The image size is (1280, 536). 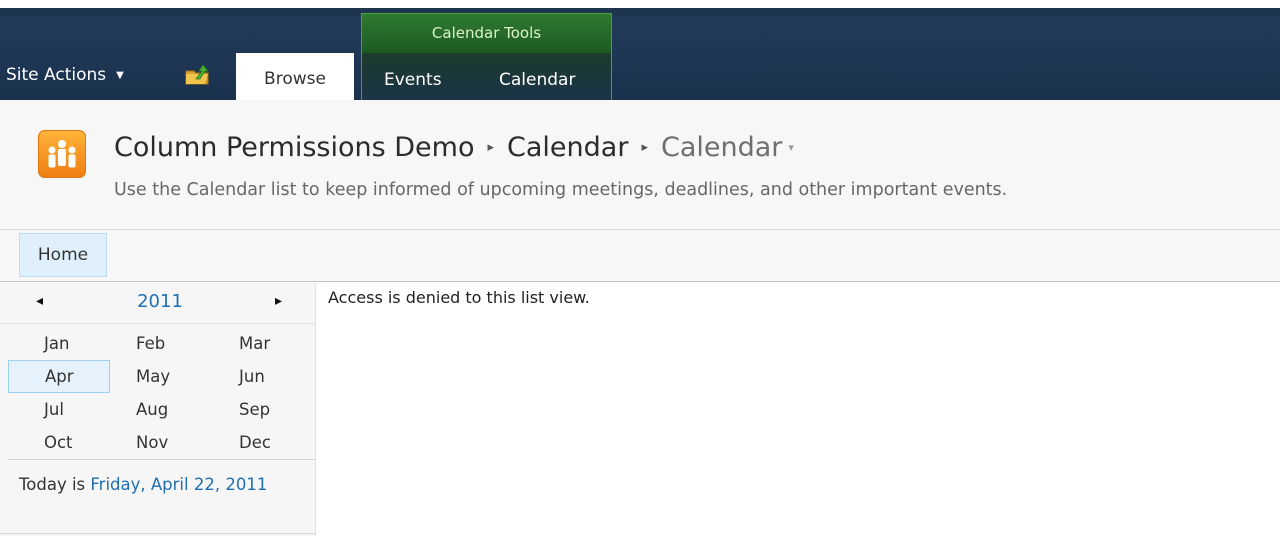 I want to click on site-logo-icon, so click(x=62, y=154).